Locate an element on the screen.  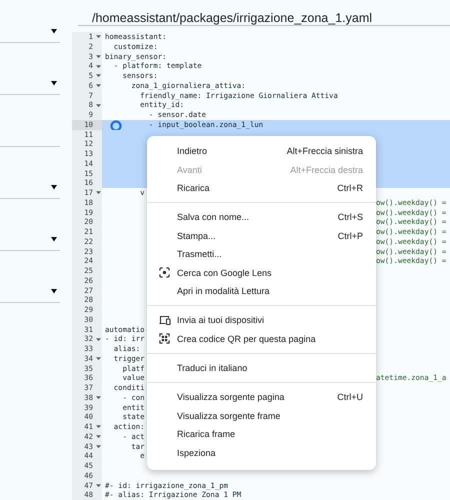
qr-code-icon is located at coordinates (164, 338).